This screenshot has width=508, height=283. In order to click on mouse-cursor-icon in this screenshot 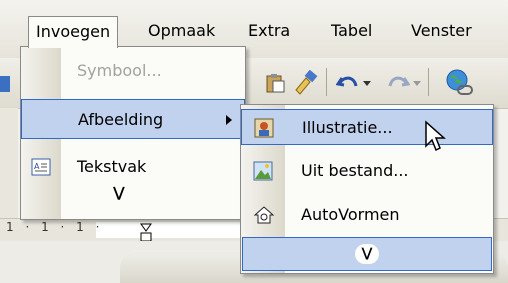, I will do `click(435, 136)`.